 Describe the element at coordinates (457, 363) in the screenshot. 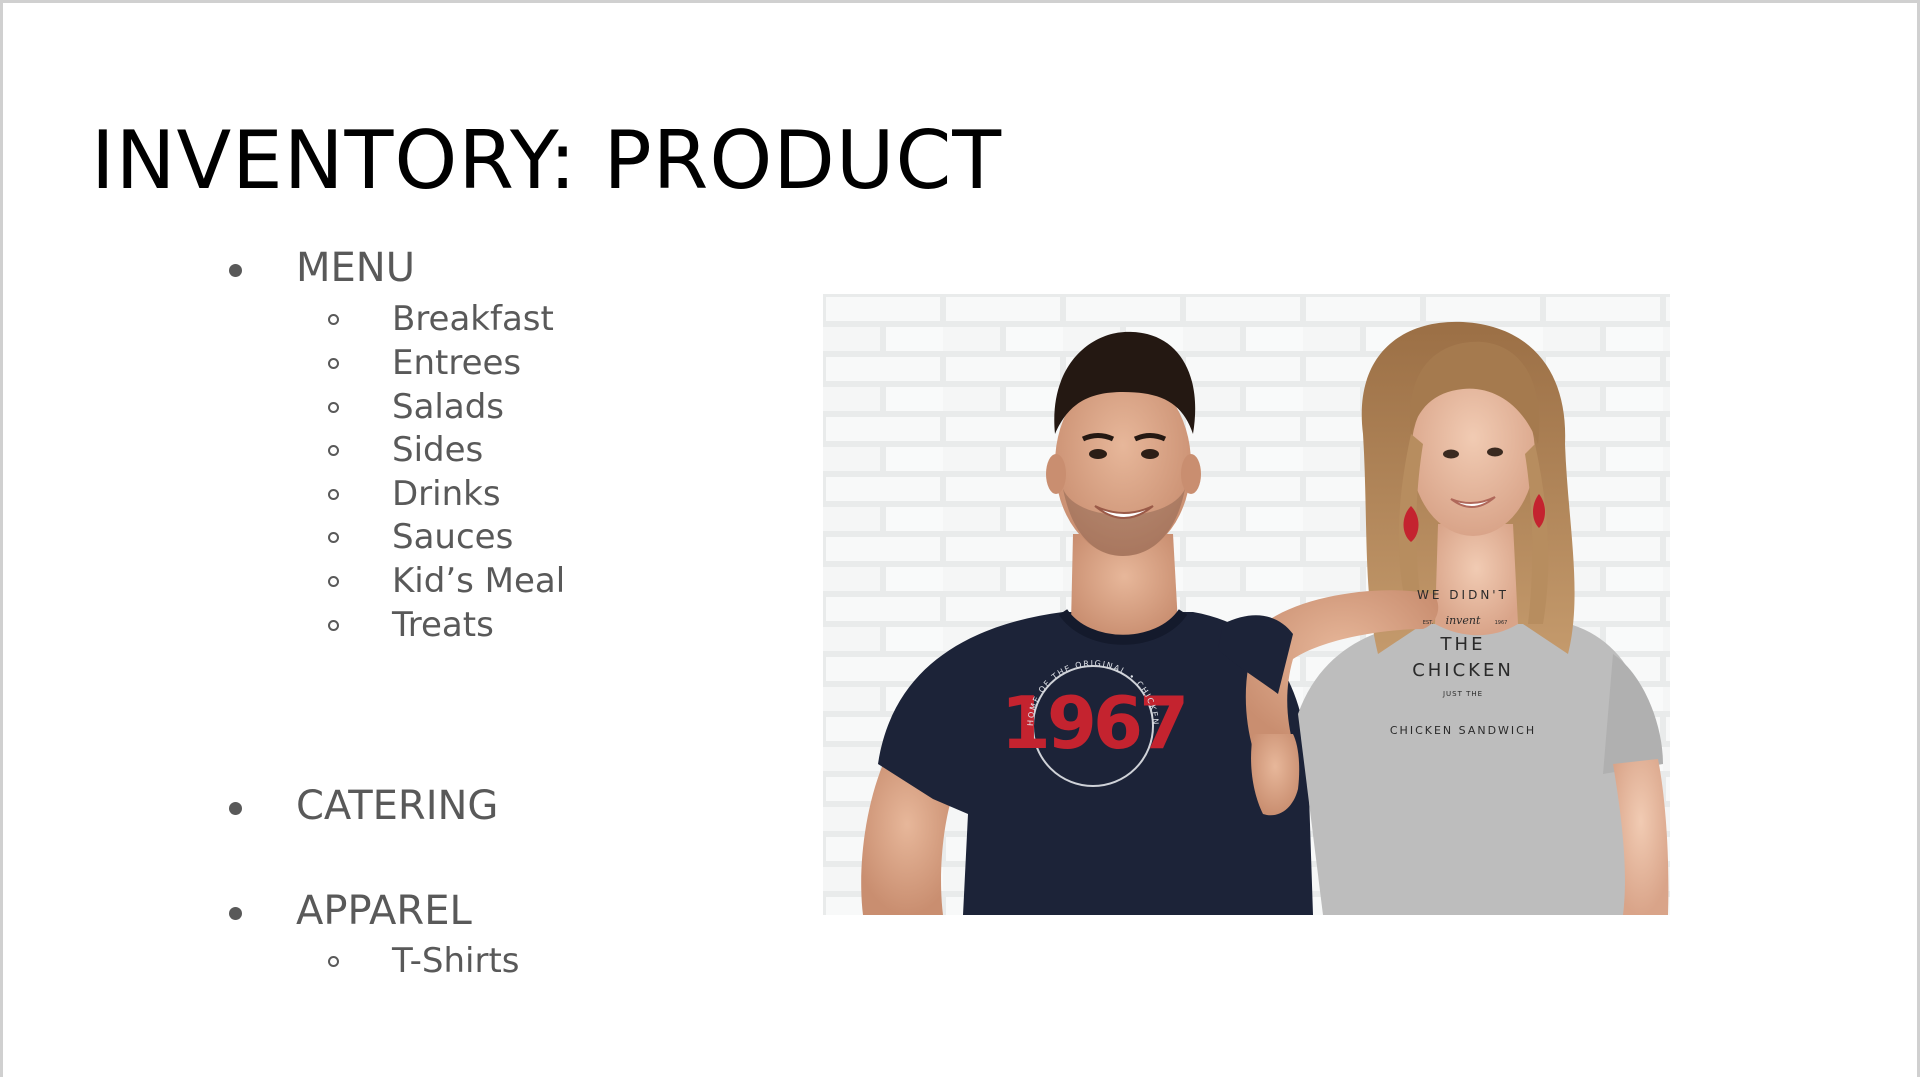

I see `sub-bullet-label: Entrees` at that location.